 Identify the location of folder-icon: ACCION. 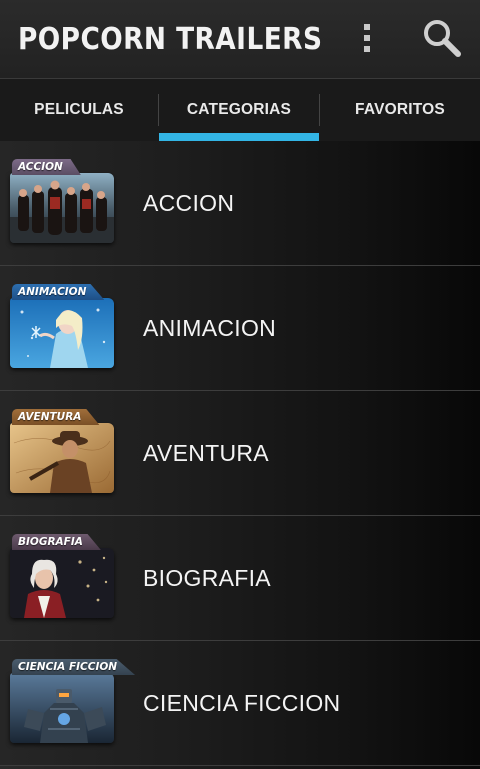
(62, 202).